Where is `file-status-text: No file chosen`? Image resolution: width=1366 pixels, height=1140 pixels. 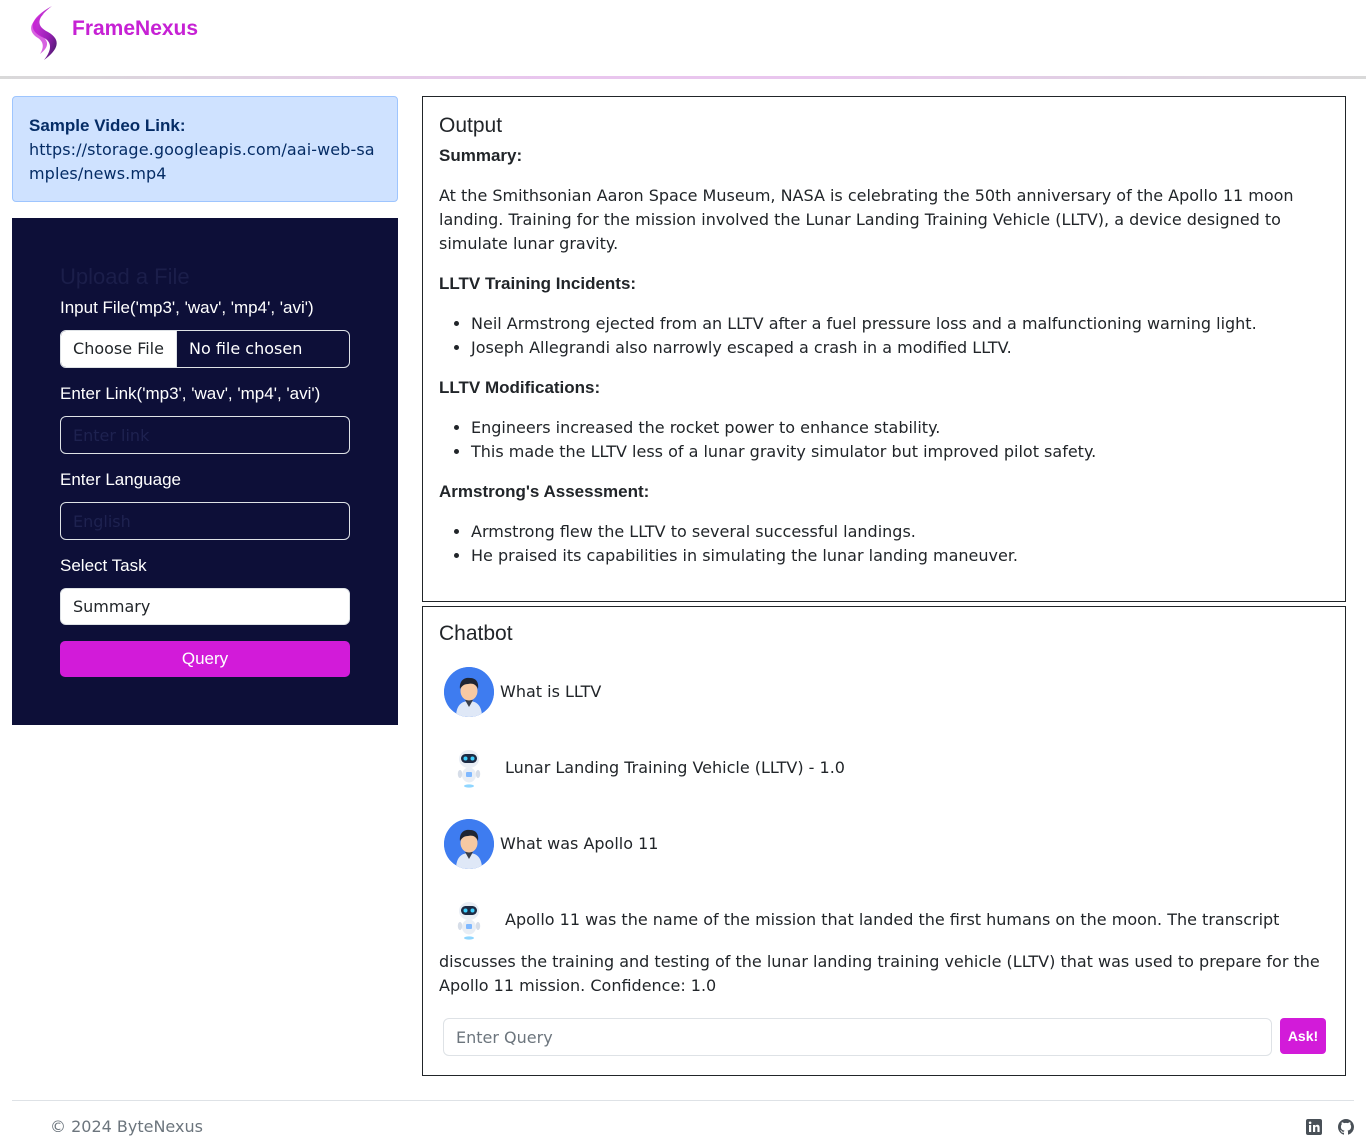 file-status-text: No file chosen is located at coordinates (246, 348).